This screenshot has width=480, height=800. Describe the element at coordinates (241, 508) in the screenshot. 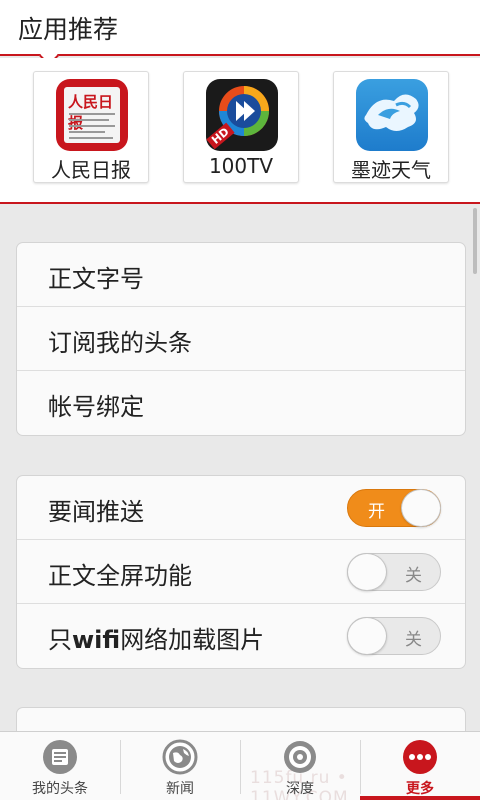

I see `setting-news-push: 要闻推送 开` at that location.